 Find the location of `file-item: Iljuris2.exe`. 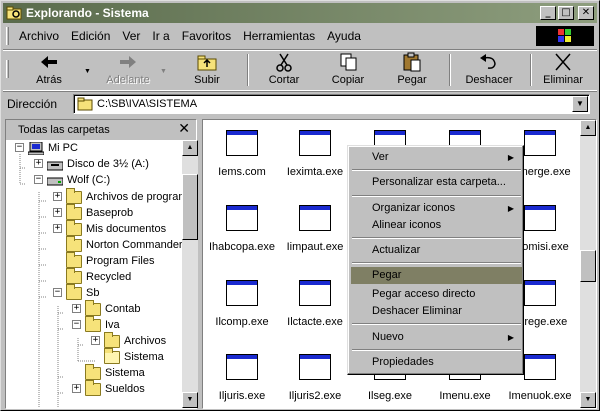

file-item: Iljuris2.exe is located at coordinates (315, 381).